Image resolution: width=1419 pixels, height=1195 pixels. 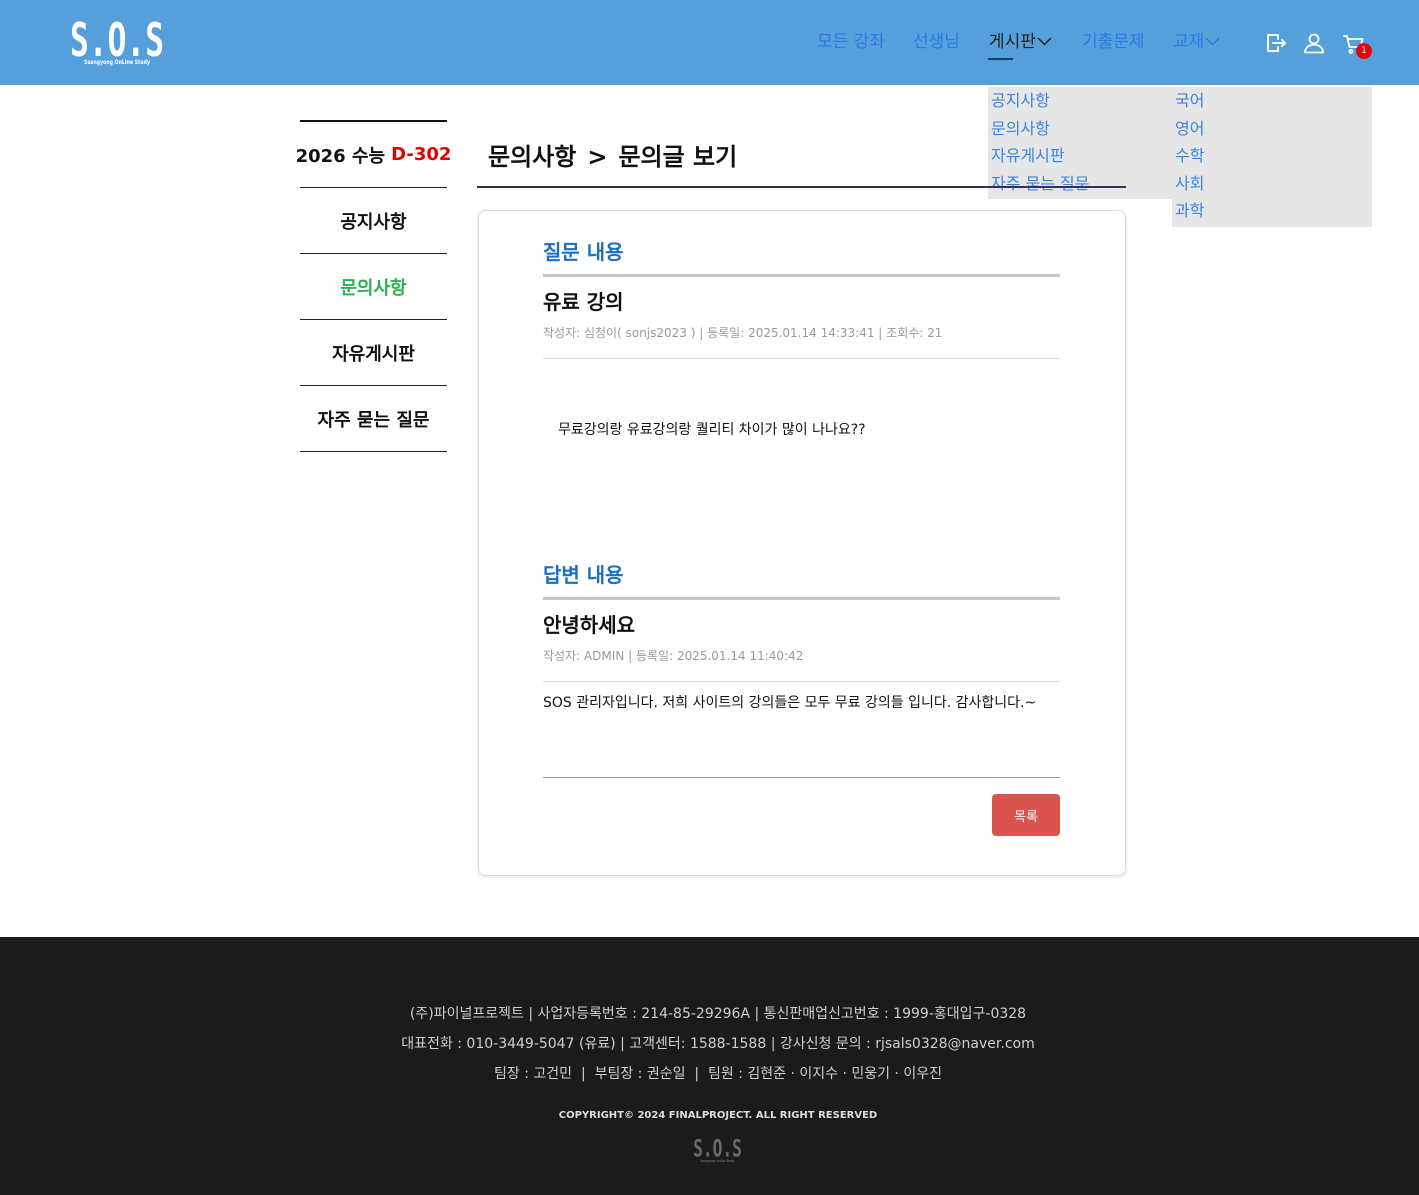 What do you see at coordinates (118, 43) in the screenshot?
I see `site-logo: S.O.S Ssangyong OnLine Study` at bounding box center [118, 43].